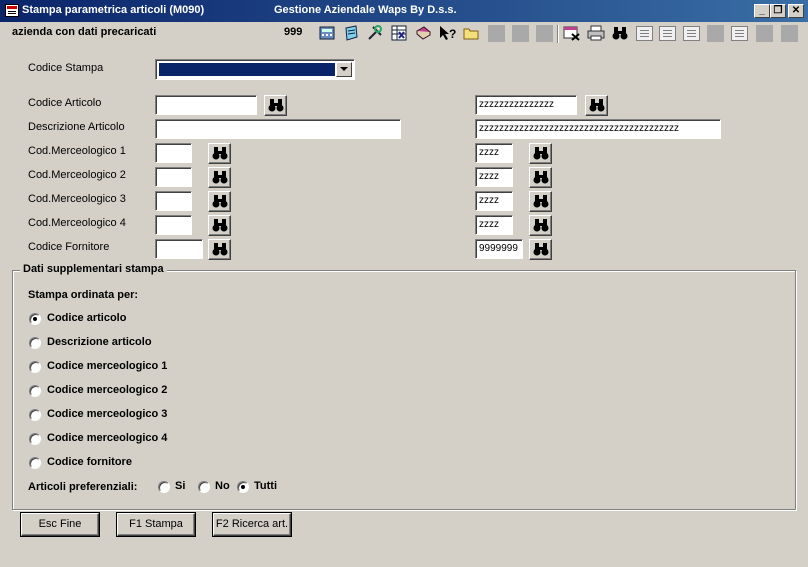  I want to click on cod-merceologico-2-from-field, so click(173, 177).